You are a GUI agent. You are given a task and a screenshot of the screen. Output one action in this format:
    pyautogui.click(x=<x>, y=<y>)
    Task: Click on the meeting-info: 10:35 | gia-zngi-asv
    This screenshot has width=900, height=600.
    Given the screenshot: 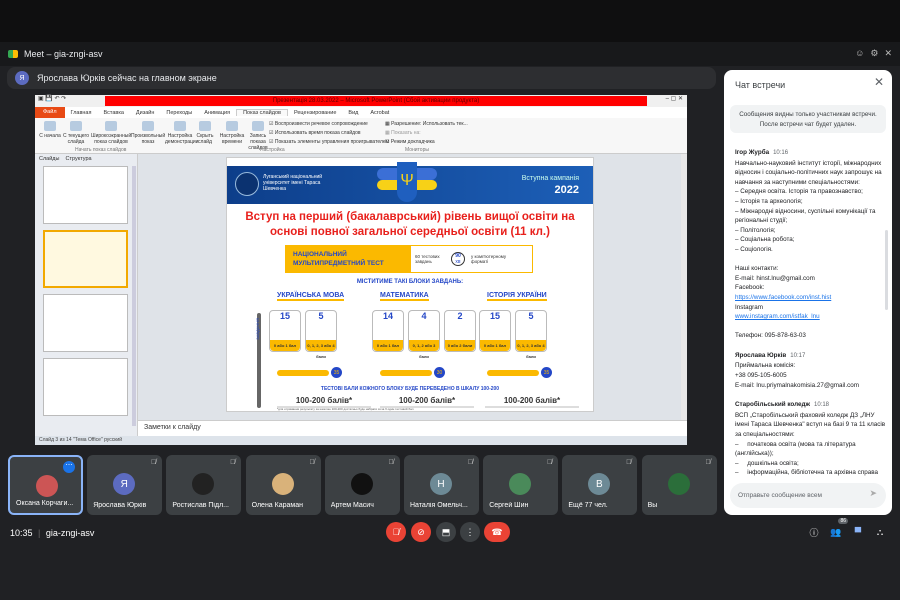 What is the action you would take?
    pyautogui.click(x=52, y=533)
    